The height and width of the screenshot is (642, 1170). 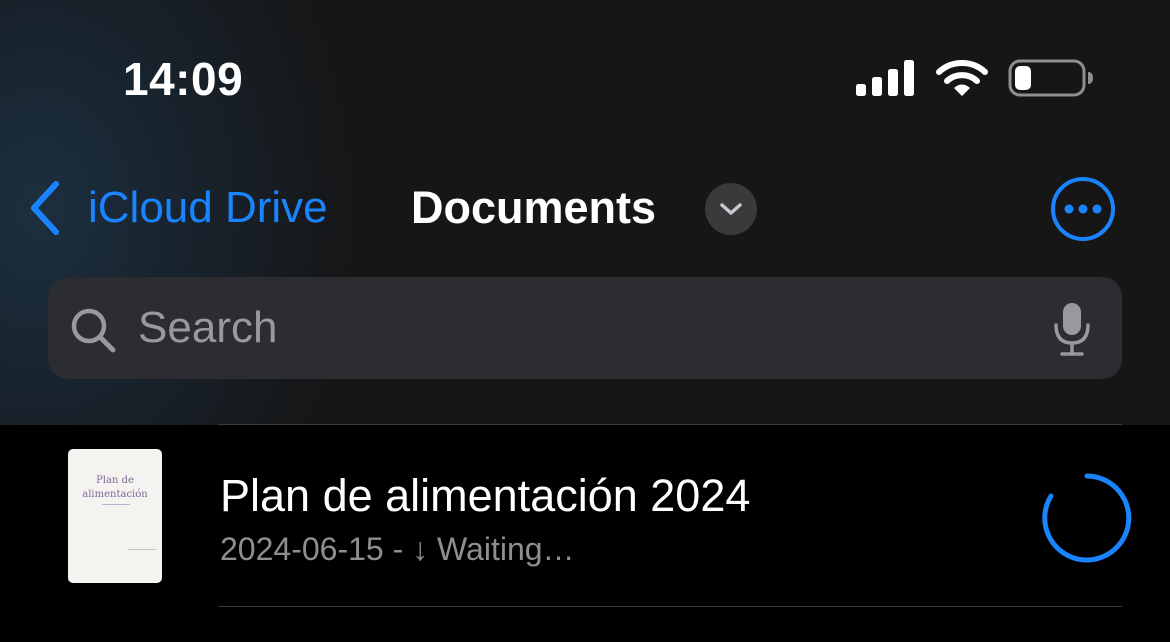 I want to click on more-options-button, so click(x=1083, y=209).